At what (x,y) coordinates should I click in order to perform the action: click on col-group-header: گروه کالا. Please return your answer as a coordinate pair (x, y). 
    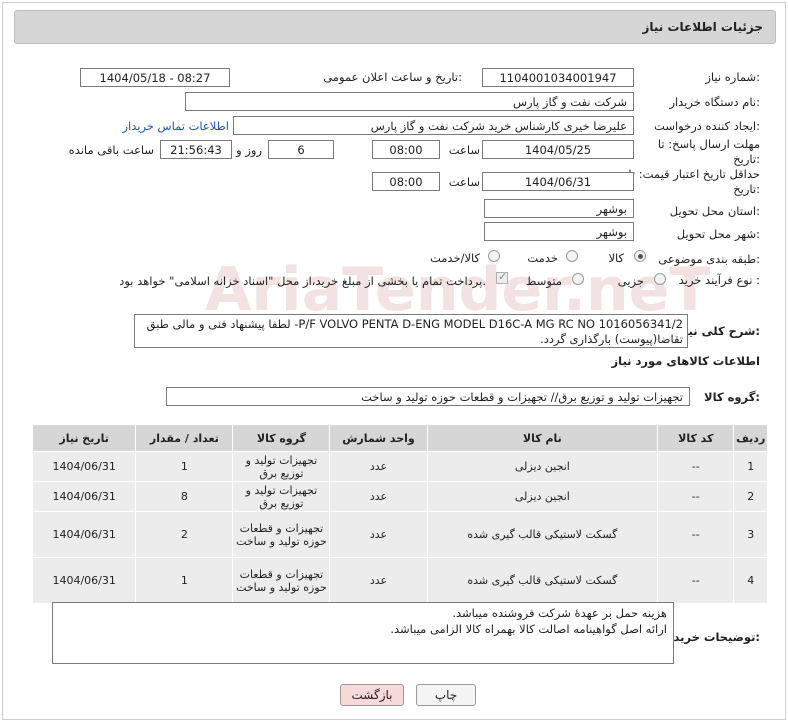
    Looking at the image, I should click on (281, 438).